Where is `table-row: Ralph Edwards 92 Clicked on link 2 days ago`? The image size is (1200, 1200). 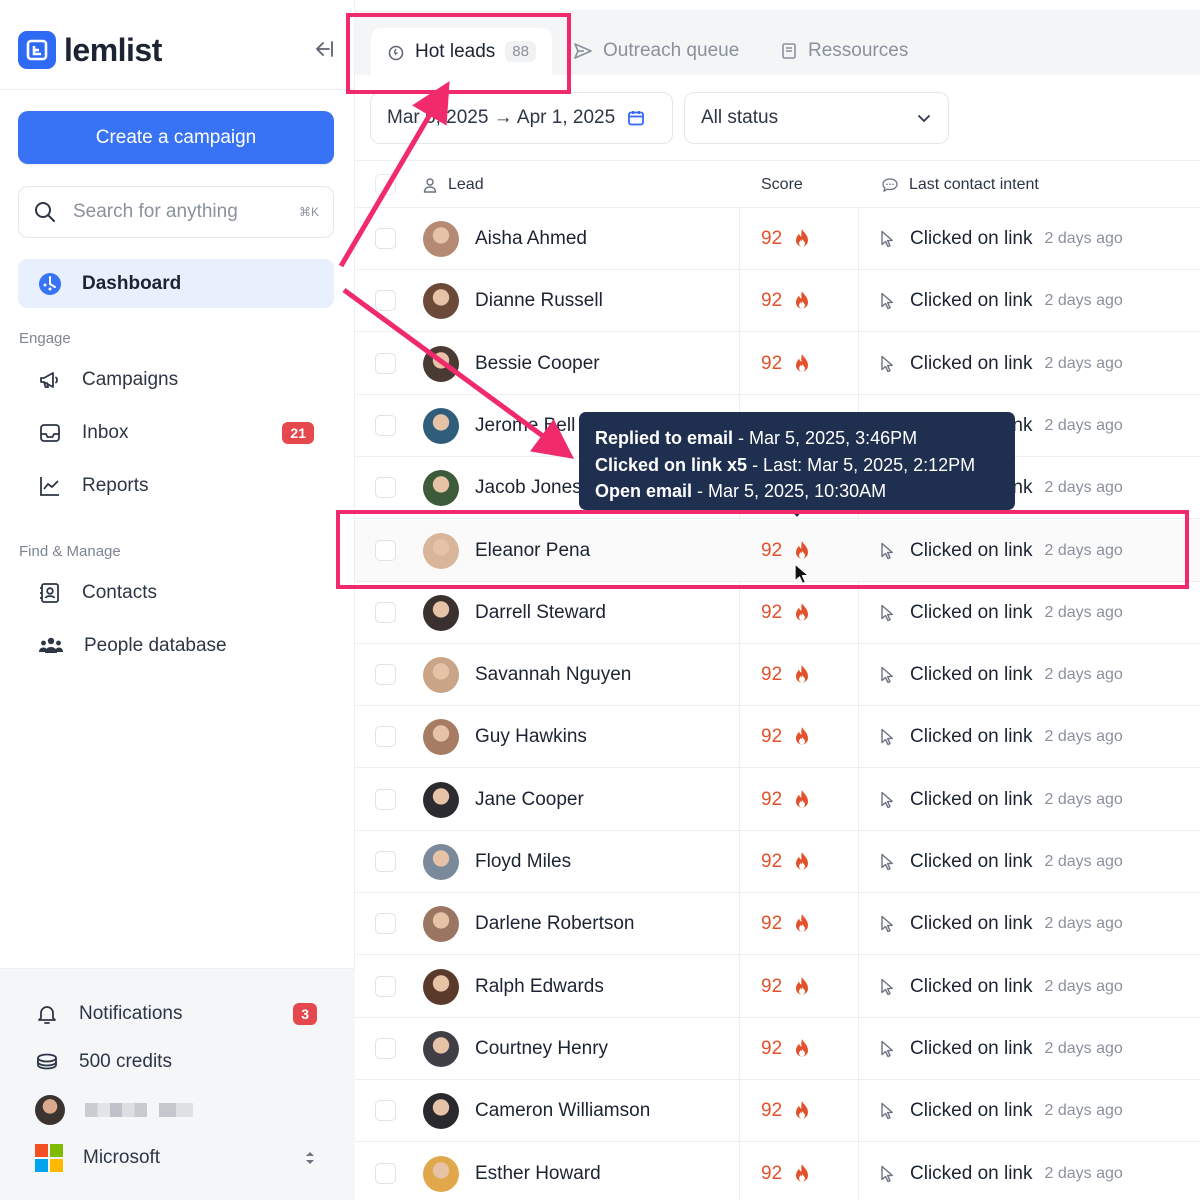 table-row: Ralph Edwards 92 Clicked on link 2 days ago is located at coordinates (777, 987).